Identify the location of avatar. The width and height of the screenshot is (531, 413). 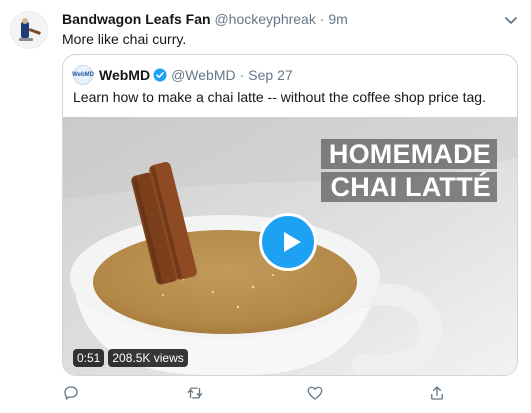
(29, 30).